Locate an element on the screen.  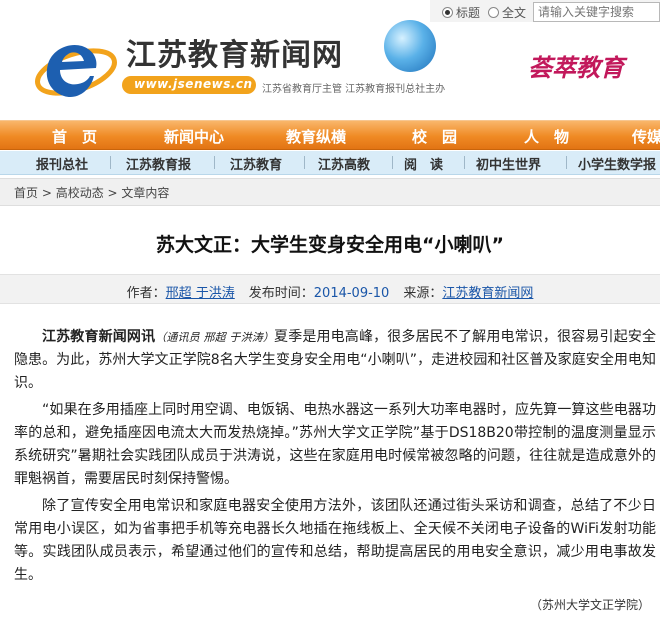
main-nav: 首 页 新闻中心 教育纵横 校 园 人 物 传媒 is located at coordinates (330, 135).